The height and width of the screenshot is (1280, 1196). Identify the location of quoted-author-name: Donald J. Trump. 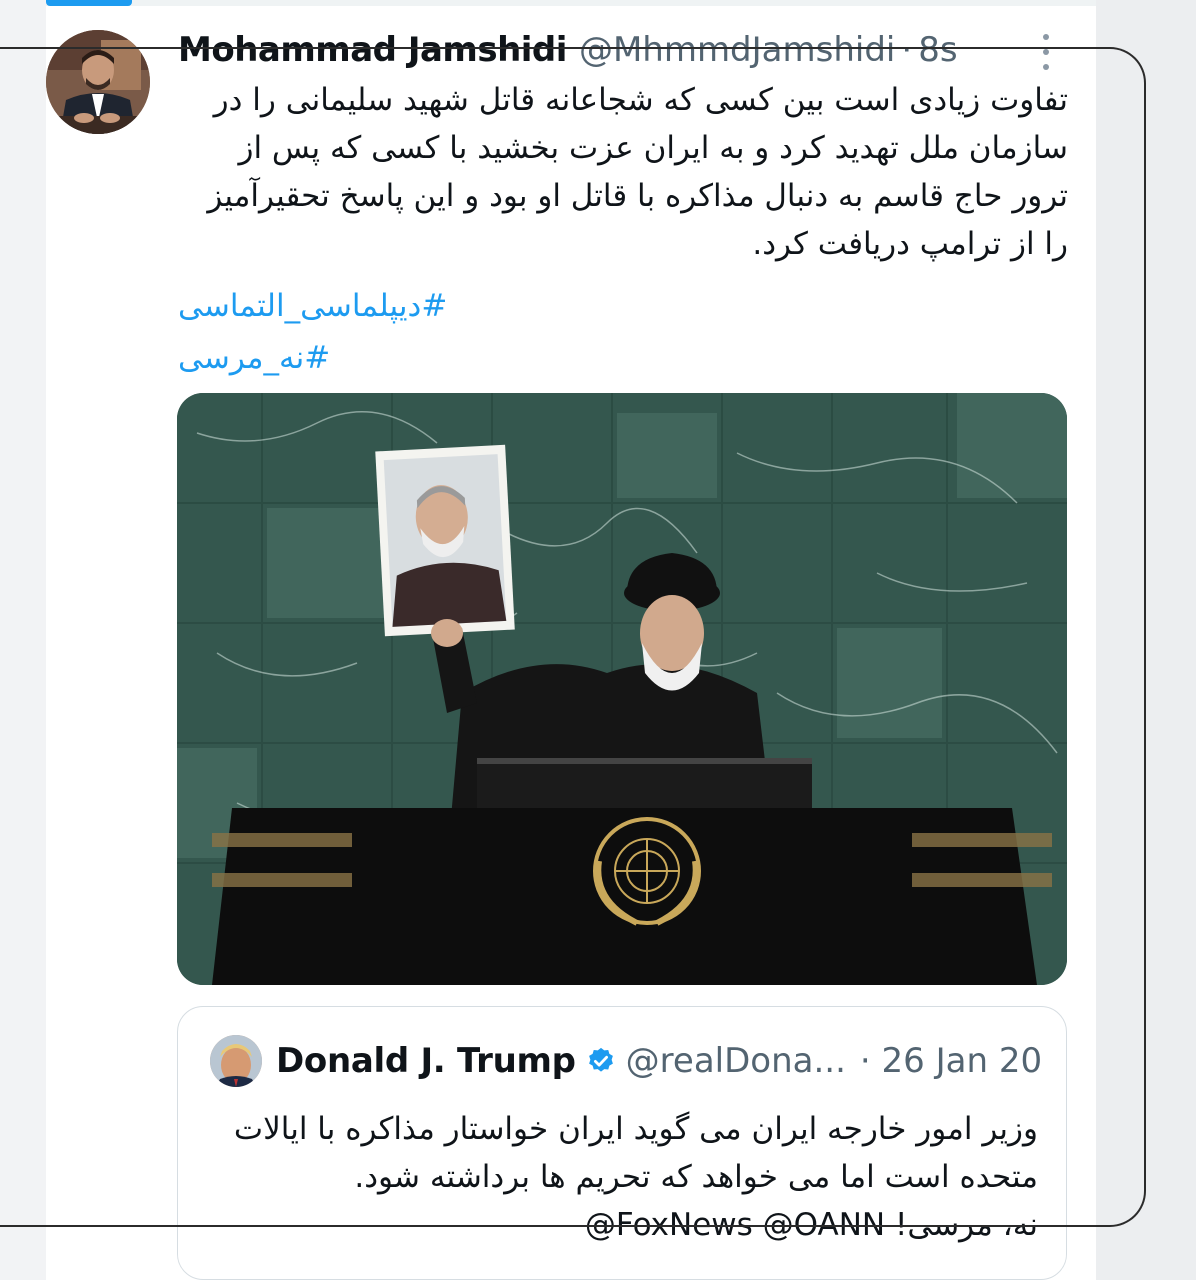
(426, 1061).